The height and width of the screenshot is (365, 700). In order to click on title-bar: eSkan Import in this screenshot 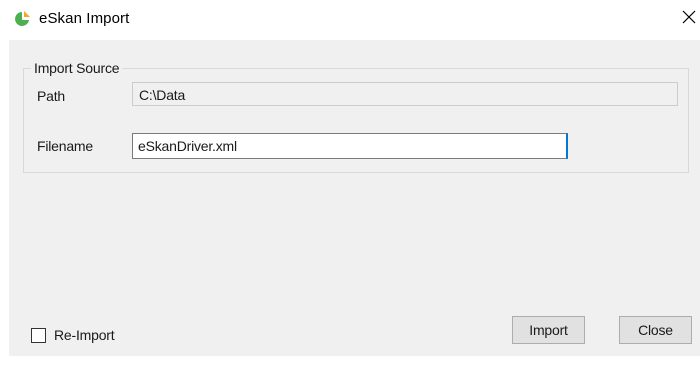, I will do `click(350, 20)`.